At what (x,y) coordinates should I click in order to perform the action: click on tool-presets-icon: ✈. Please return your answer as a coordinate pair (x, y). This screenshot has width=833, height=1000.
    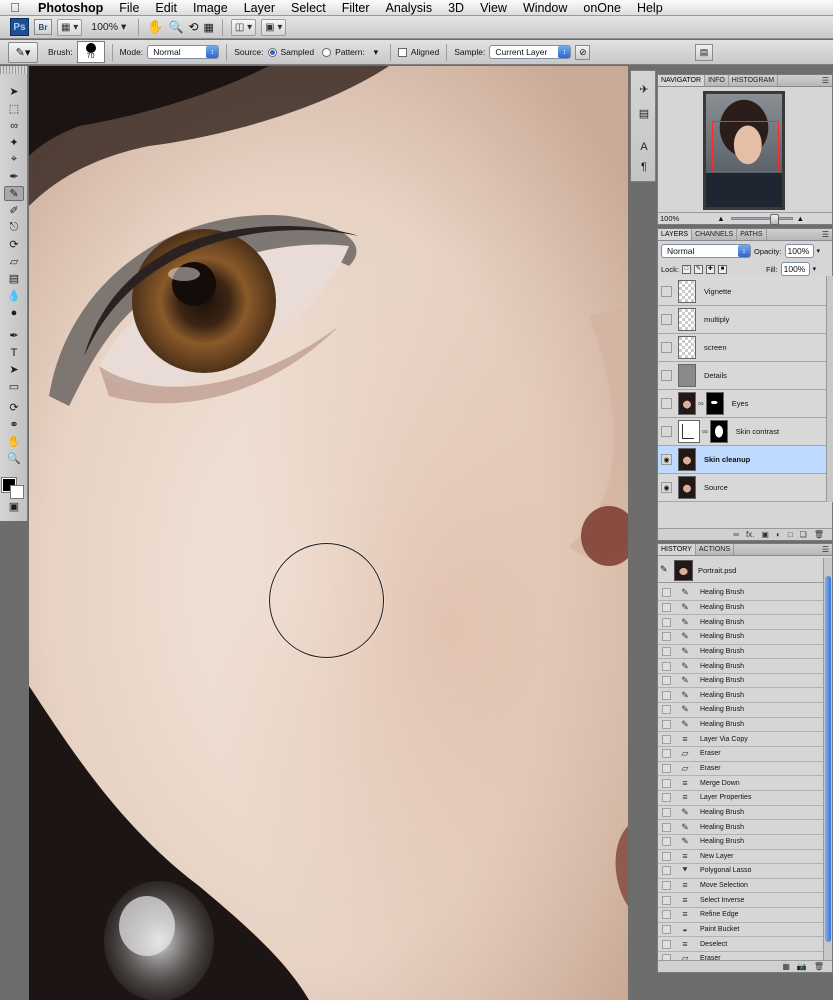
    Looking at the image, I should click on (644, 89).